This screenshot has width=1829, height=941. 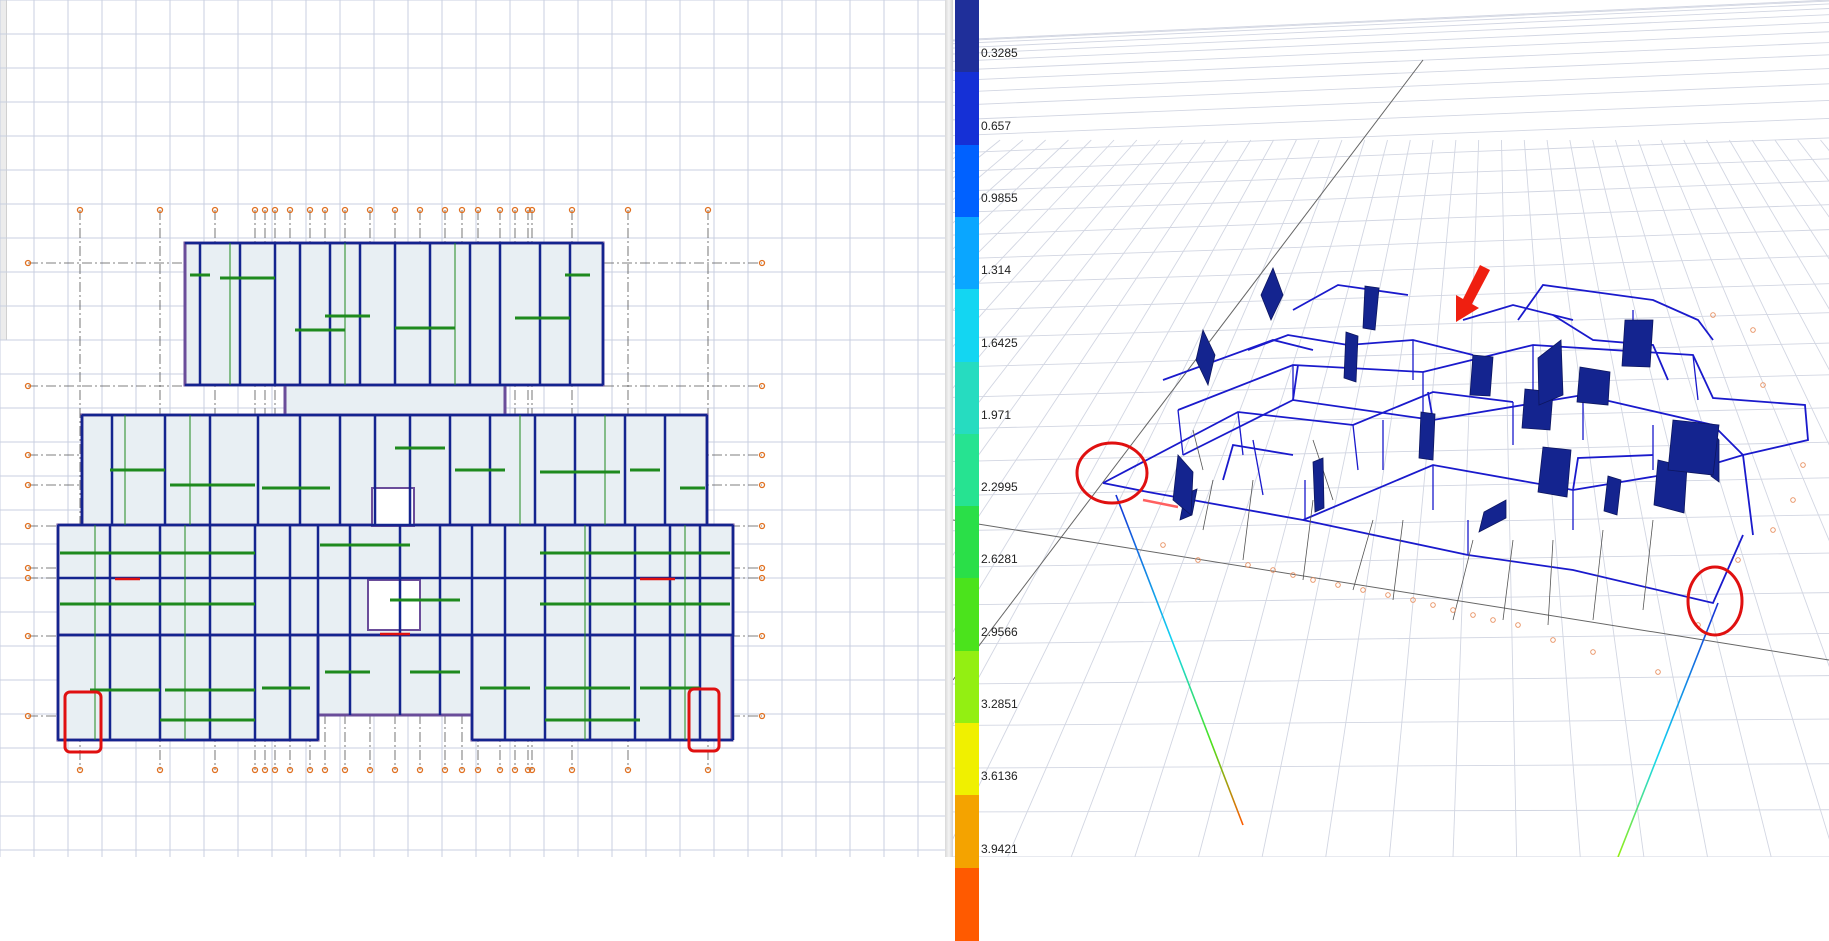 I want to click on legend-label: 1.971, so click(x=996, y=414).